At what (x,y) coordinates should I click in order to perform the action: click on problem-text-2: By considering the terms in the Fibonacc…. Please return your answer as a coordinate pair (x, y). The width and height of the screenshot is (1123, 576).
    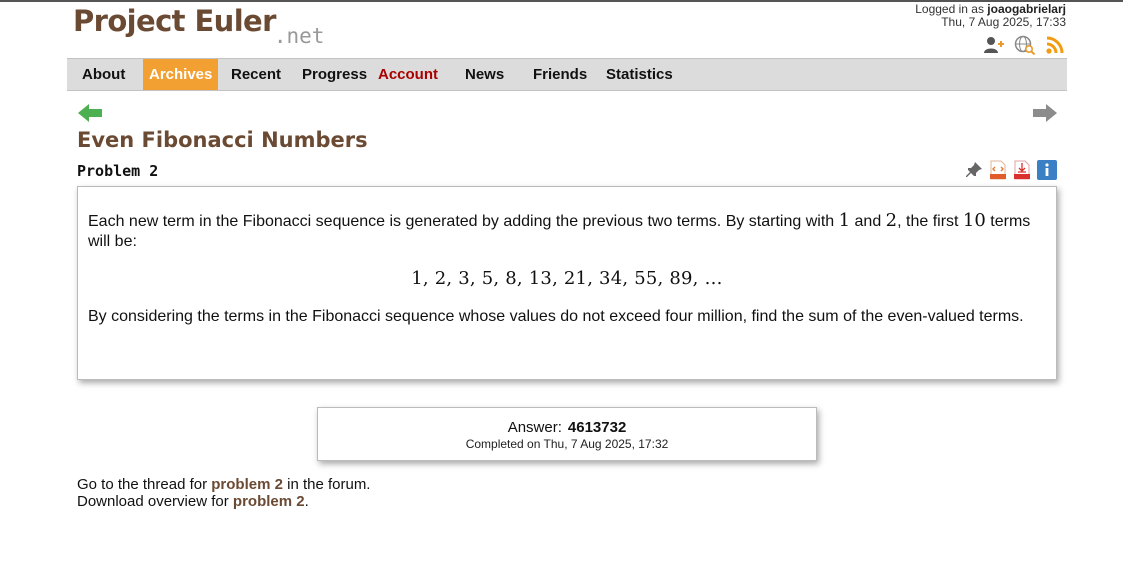
    Looking at the image, I should click on (556, 316).